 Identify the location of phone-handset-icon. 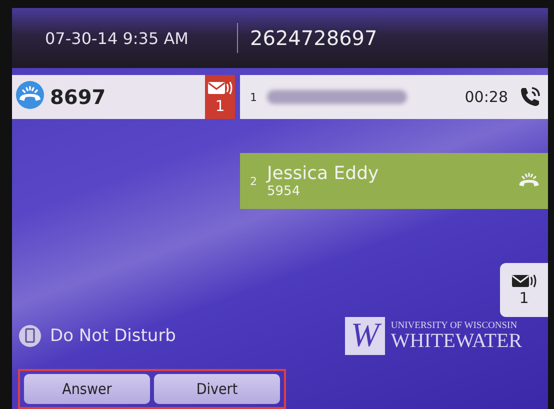
(530, 97).